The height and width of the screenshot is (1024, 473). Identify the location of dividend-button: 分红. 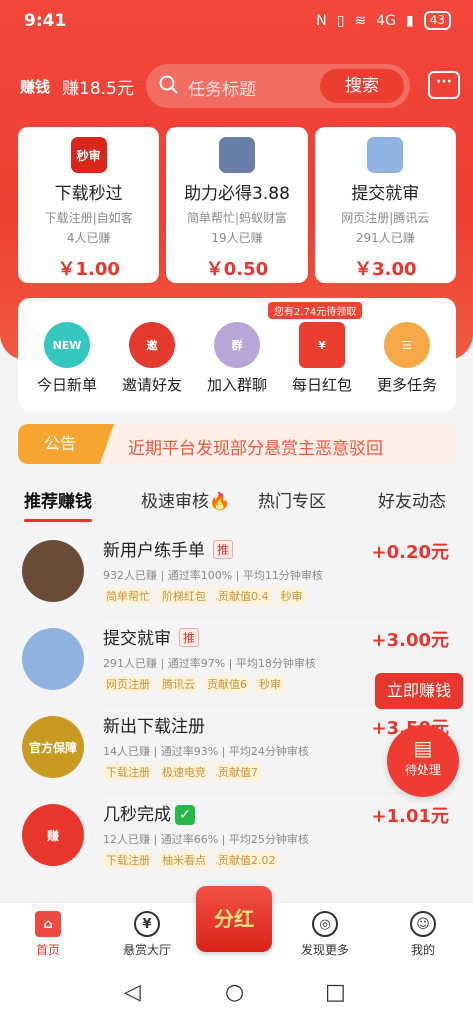
(234, 919).